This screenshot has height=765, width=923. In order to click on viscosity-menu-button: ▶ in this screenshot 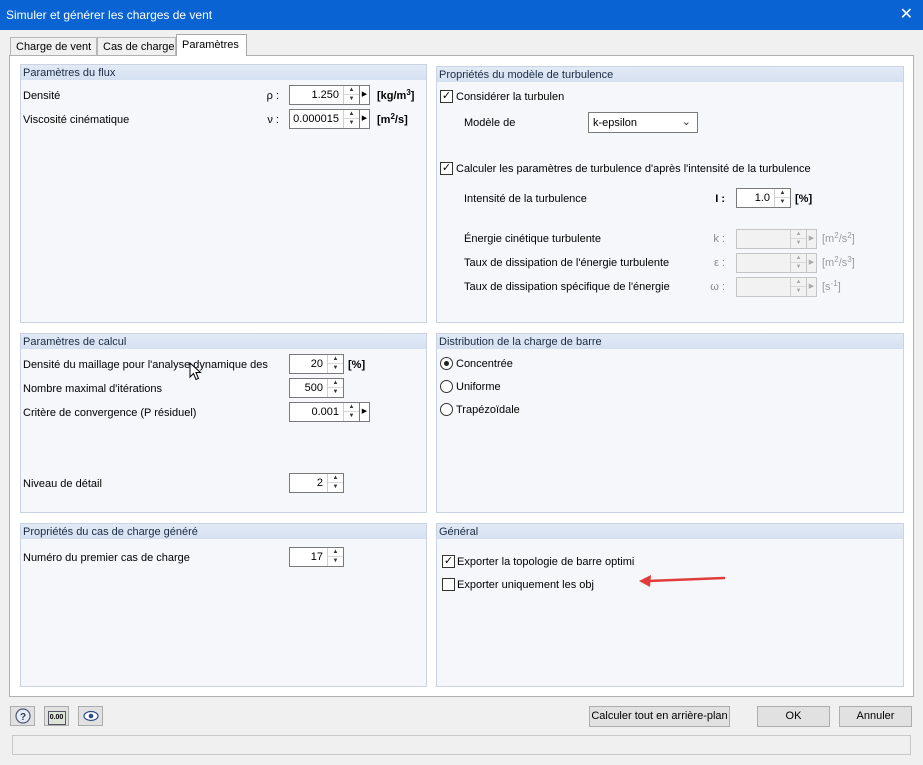, I will do `click(364, 119)`.